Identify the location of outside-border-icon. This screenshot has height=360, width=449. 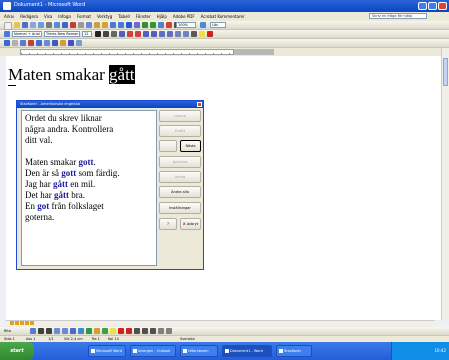
(194, 34).